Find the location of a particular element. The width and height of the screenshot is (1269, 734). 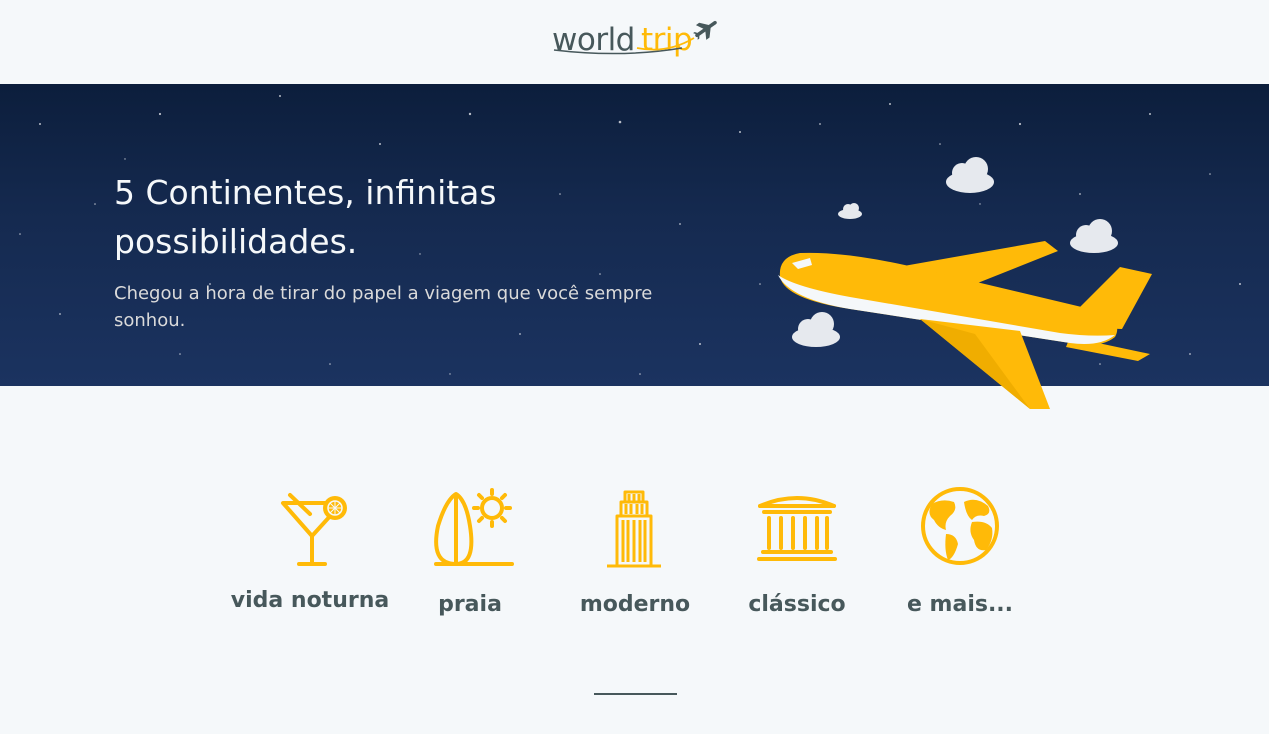

header: world trip is located at coordinates (634, 42).